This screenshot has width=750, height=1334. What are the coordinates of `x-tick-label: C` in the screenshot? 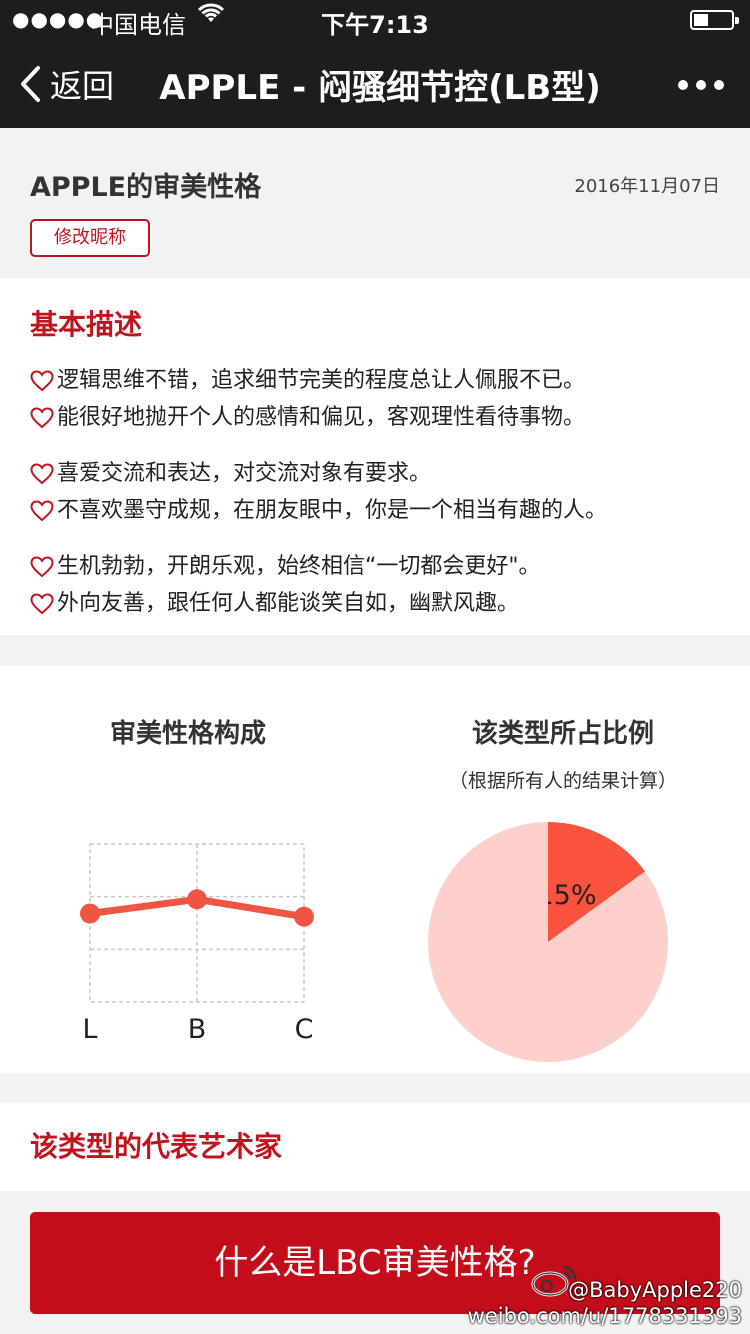 It's located at (304, 1029).